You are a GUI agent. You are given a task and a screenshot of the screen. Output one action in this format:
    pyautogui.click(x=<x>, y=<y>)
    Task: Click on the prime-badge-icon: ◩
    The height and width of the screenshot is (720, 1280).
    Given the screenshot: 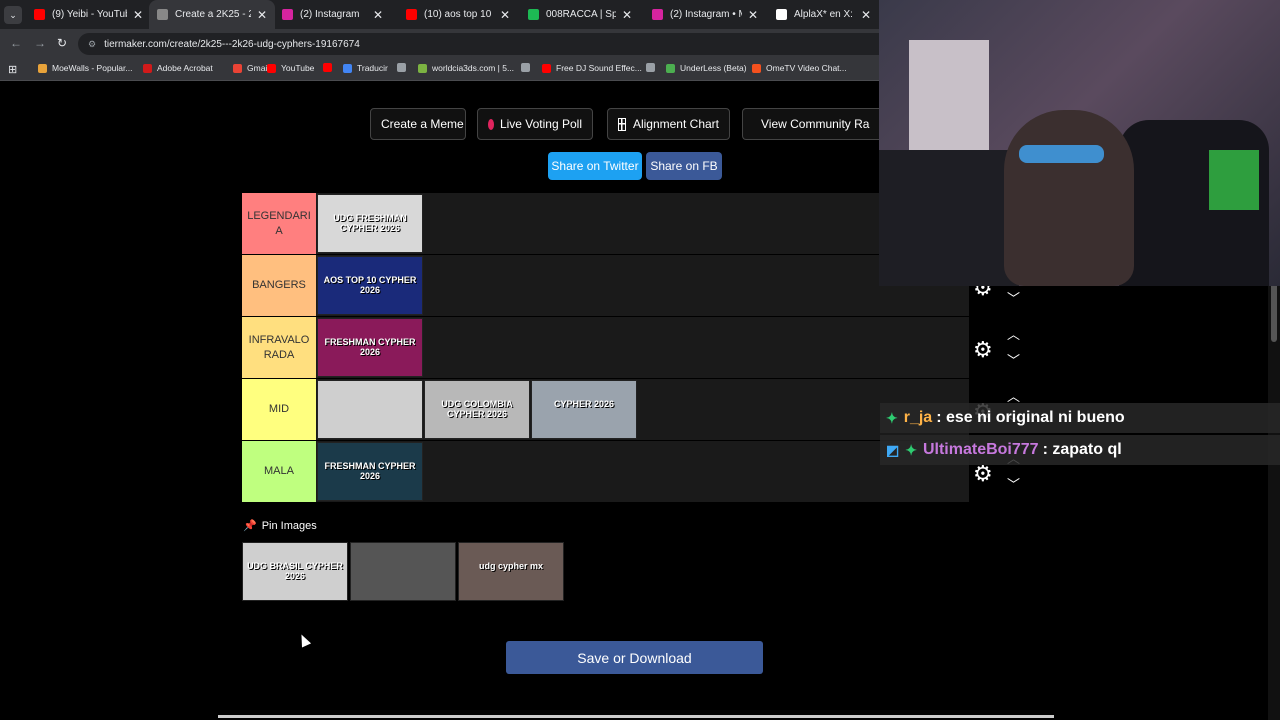 What is the action you would take?
    pyautogui.click(x=893, y=449)
    